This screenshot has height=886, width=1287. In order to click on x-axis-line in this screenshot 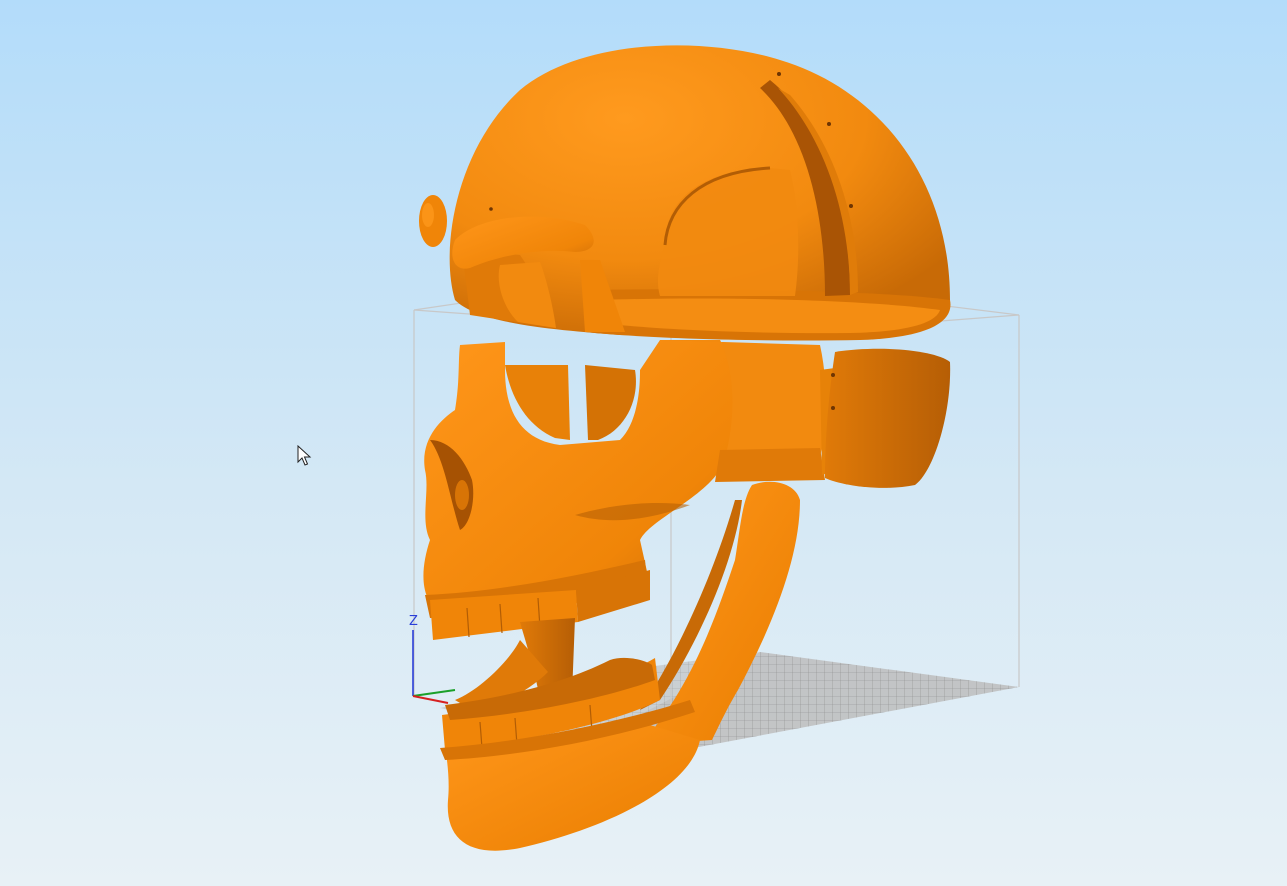, I will do `click(430, 699)`.